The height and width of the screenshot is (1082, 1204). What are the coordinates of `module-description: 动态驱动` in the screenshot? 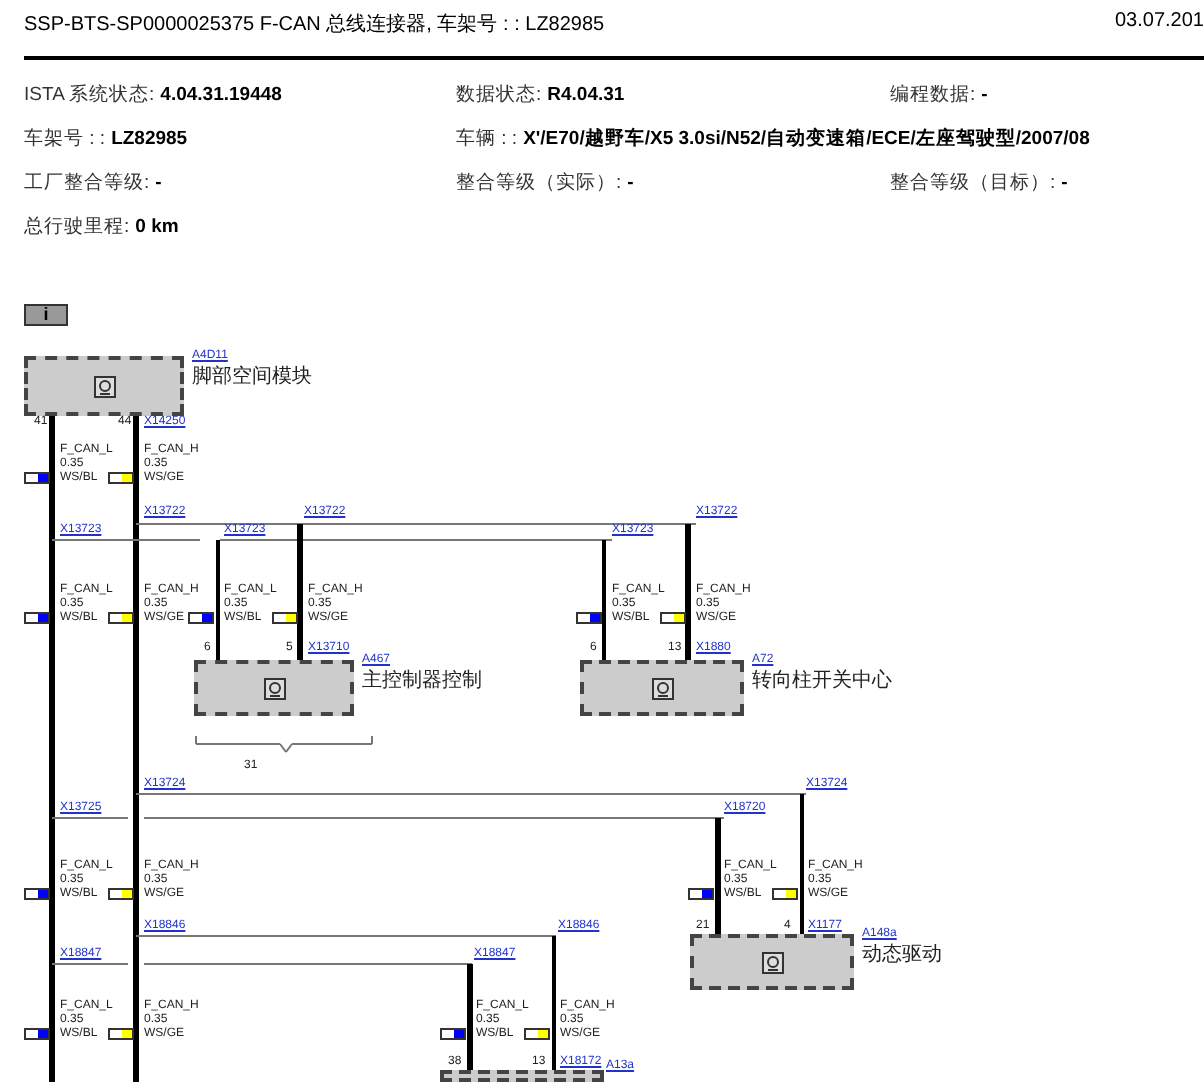 It's located at (902, 955).